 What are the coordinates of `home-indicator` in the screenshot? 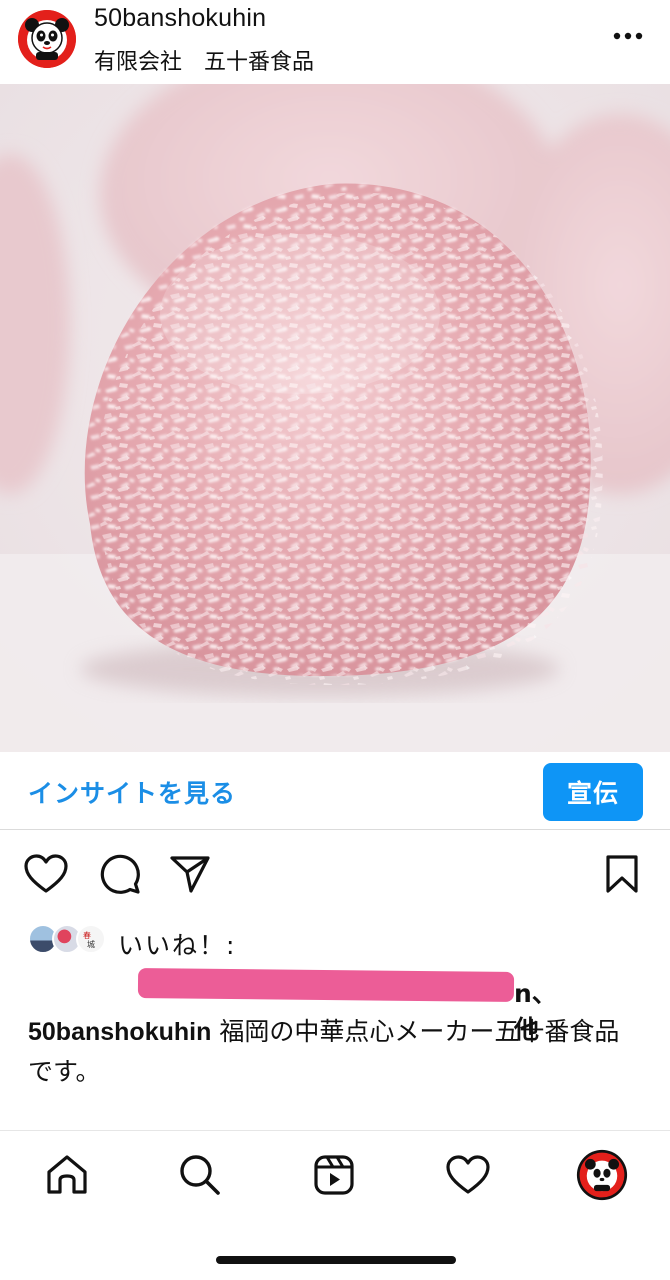 It's located at (336, 1260).